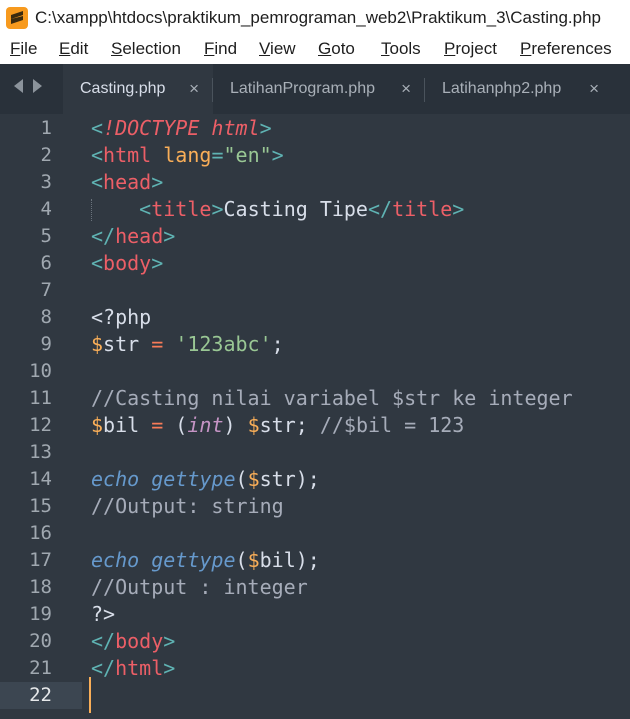 This screenshot has width=630, height=719. Describe the element at coordinates (422, 209) in the screenshot. I see `code-token: title` at that location.